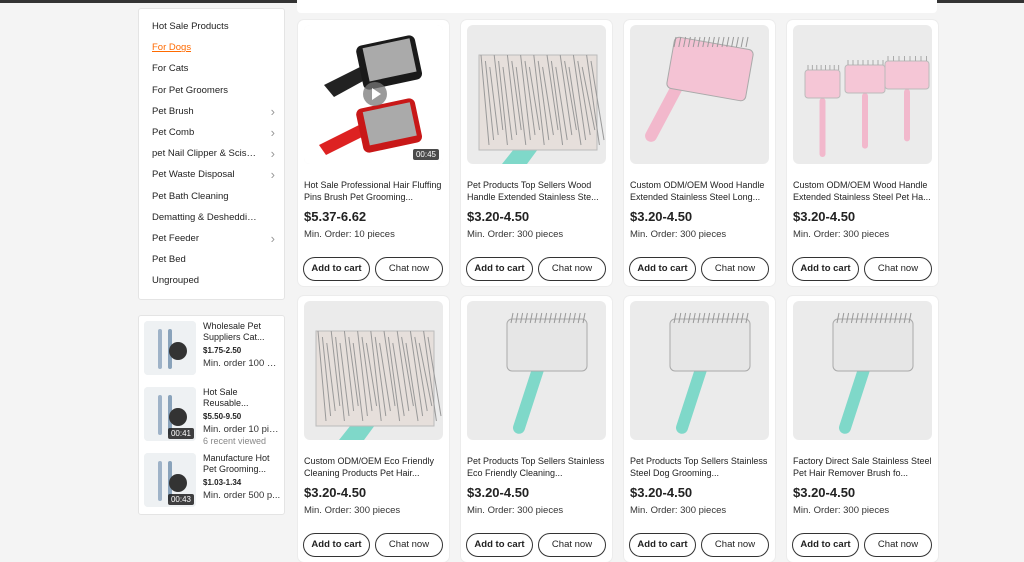 The width and height of the screenshot is (1024, 562). I want to click on slicker-brush-pink-icon, so click(699, 94).